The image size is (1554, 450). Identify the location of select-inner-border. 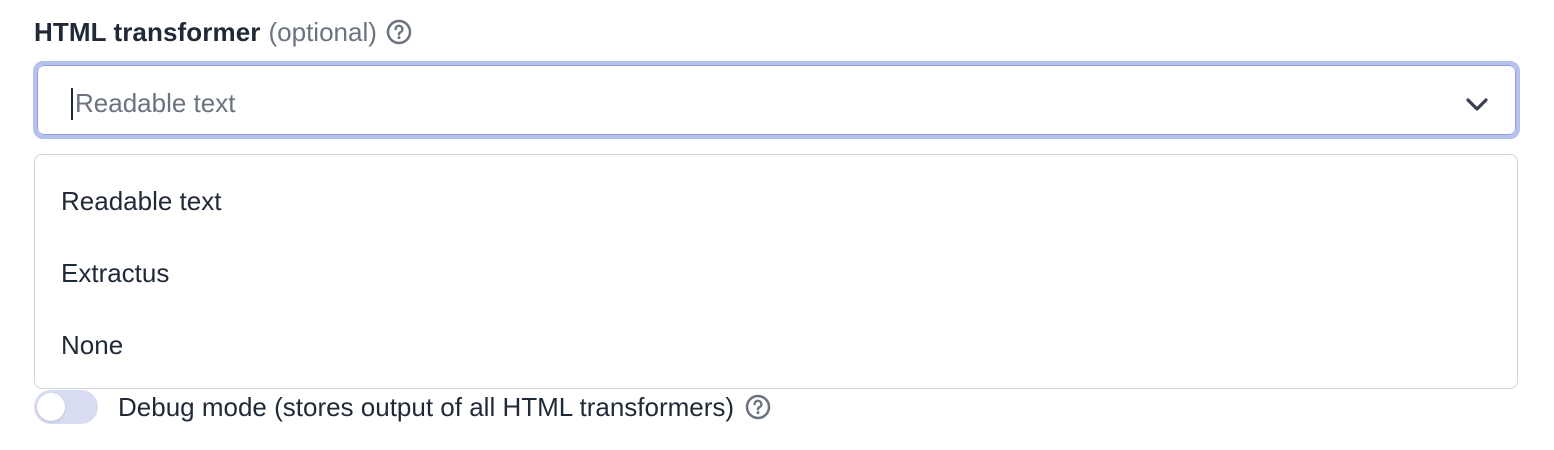
(776, 100).